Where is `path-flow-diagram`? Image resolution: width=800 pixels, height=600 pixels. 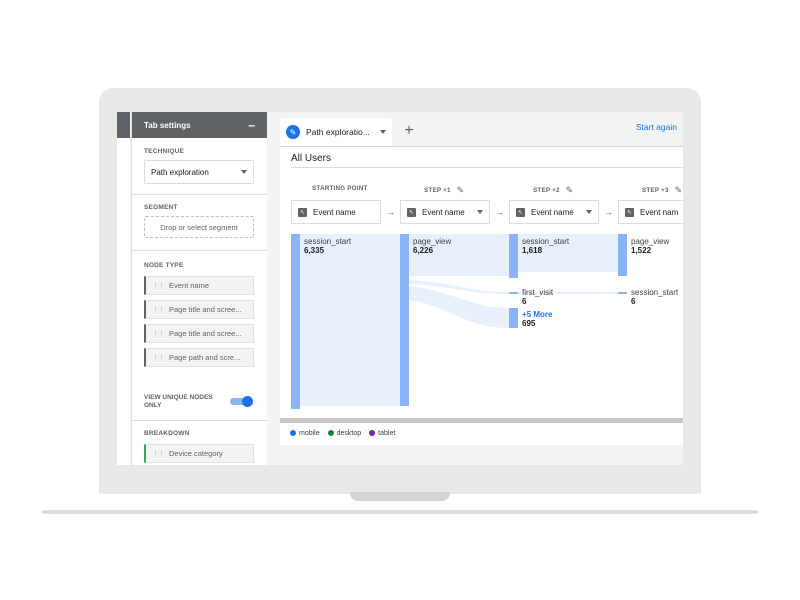 path-flow-diagram is located at coordinates (459, 321).